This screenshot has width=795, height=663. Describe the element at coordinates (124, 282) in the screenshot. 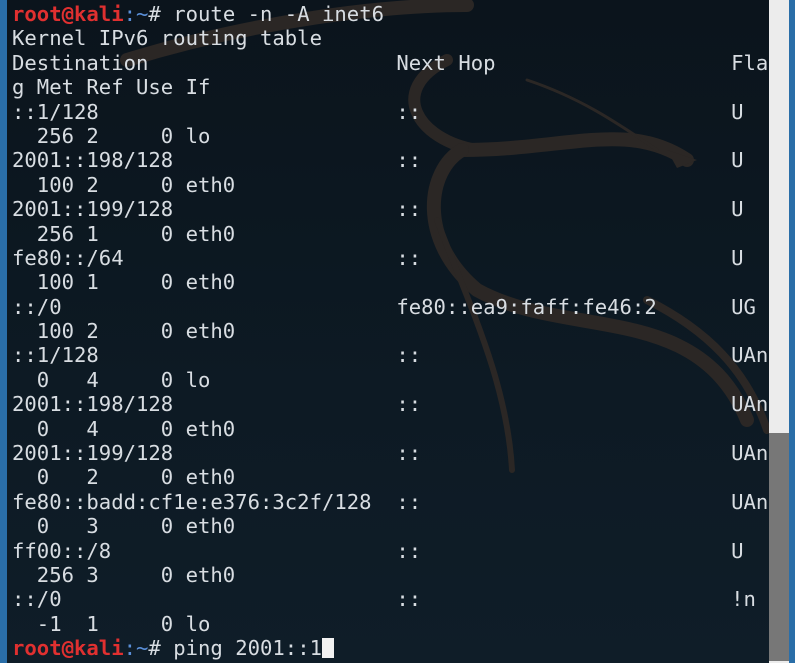

I see `output-line: 100 1 0 eth0` at that location.